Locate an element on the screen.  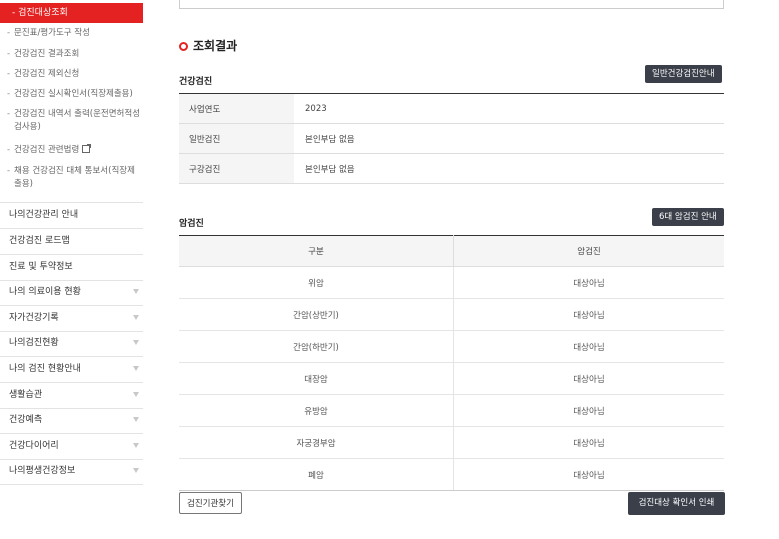
table-row: 유방암 대상아님 is located at coordinates (451, 410).